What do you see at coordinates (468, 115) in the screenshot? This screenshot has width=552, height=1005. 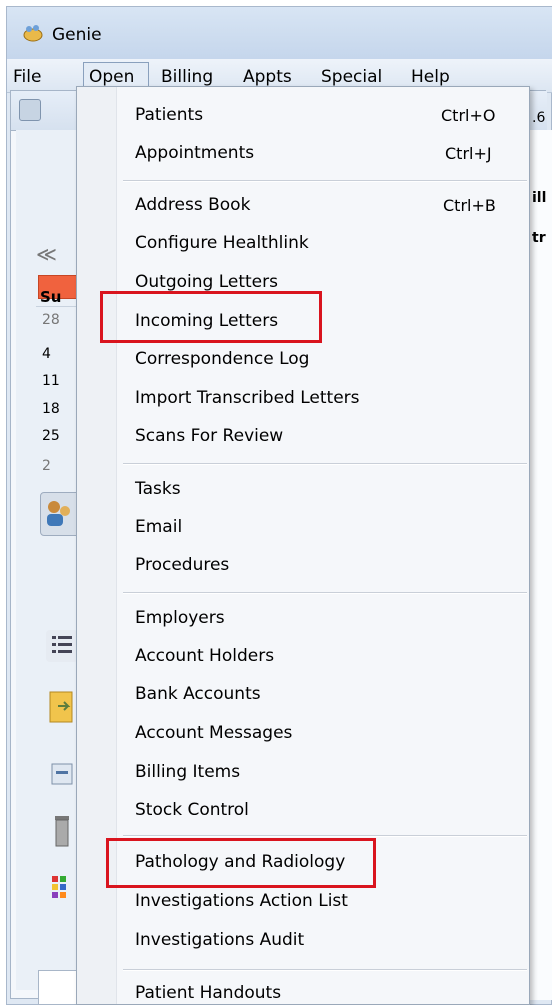 I see `shortcut-label: Ctrl+O` at bounding box center [468, 115].